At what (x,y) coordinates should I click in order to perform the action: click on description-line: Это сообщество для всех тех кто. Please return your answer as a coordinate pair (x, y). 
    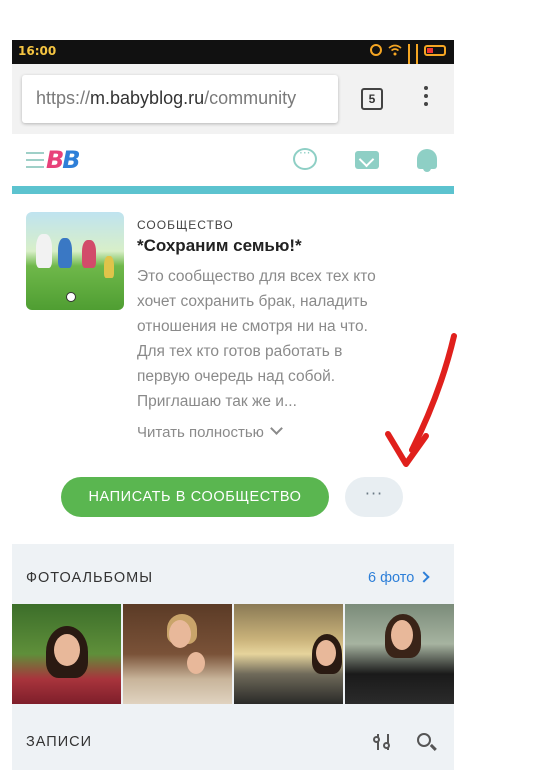
    Looking at the image, I should click on (256, 276).